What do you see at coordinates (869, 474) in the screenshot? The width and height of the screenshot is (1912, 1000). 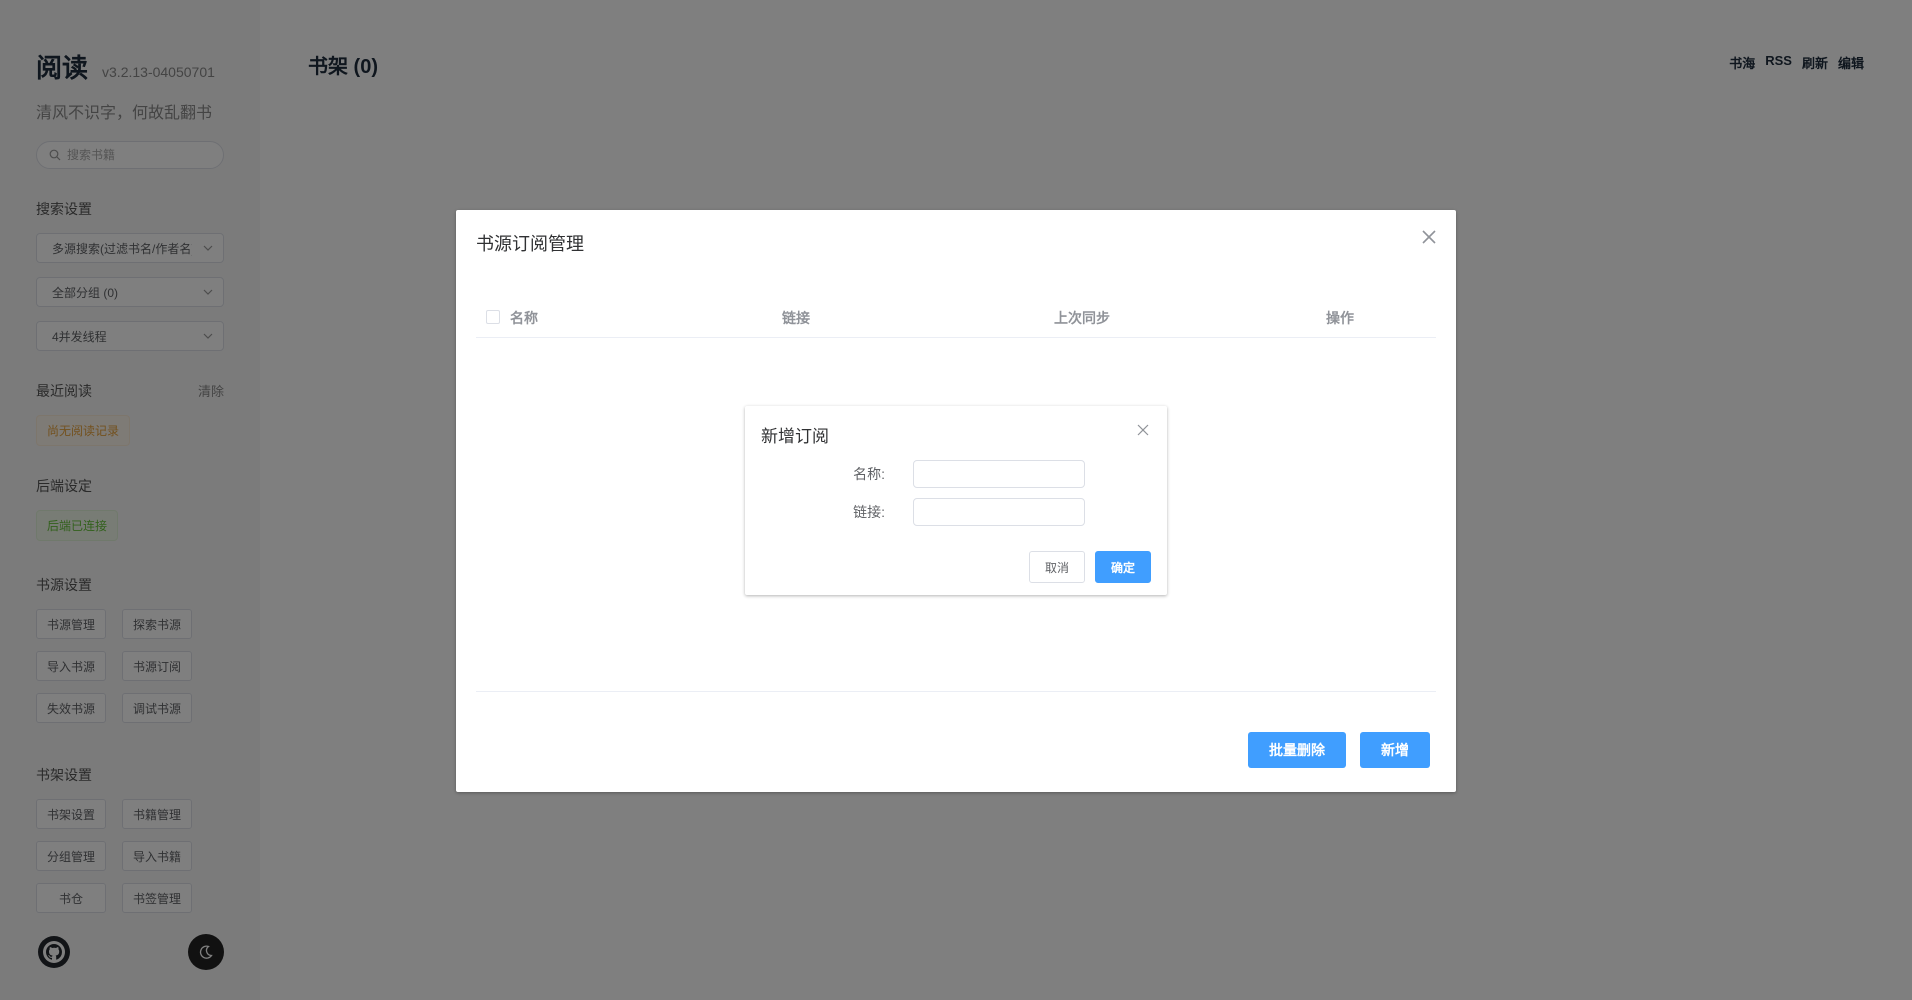 I see `name-label: 名称:` at bounding box center [869, 474].